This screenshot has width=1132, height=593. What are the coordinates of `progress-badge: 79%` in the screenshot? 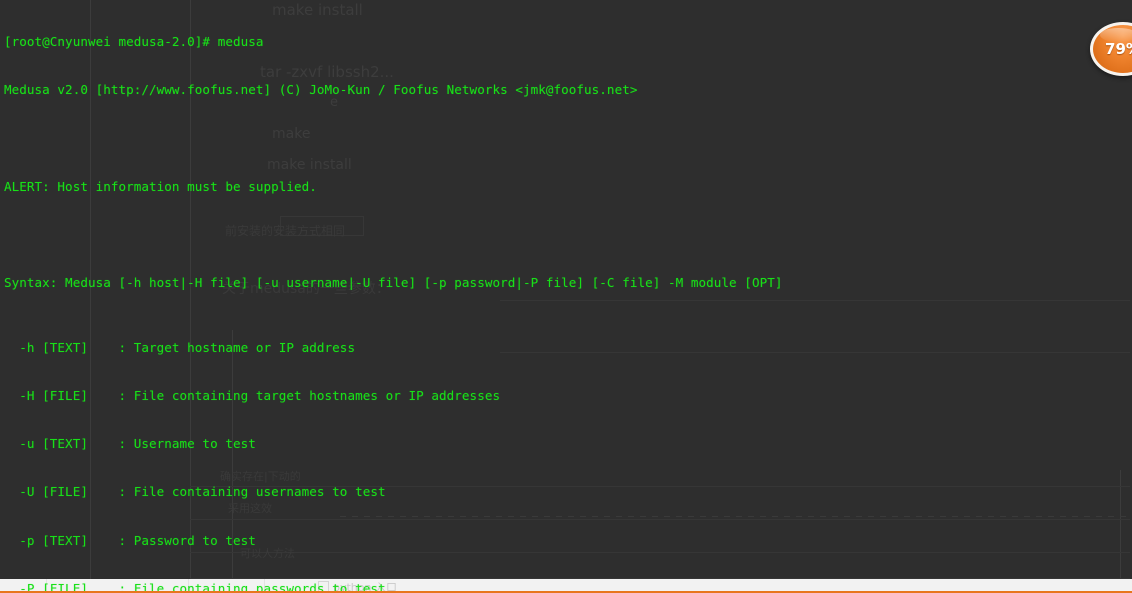 It's located at (1111, 49).